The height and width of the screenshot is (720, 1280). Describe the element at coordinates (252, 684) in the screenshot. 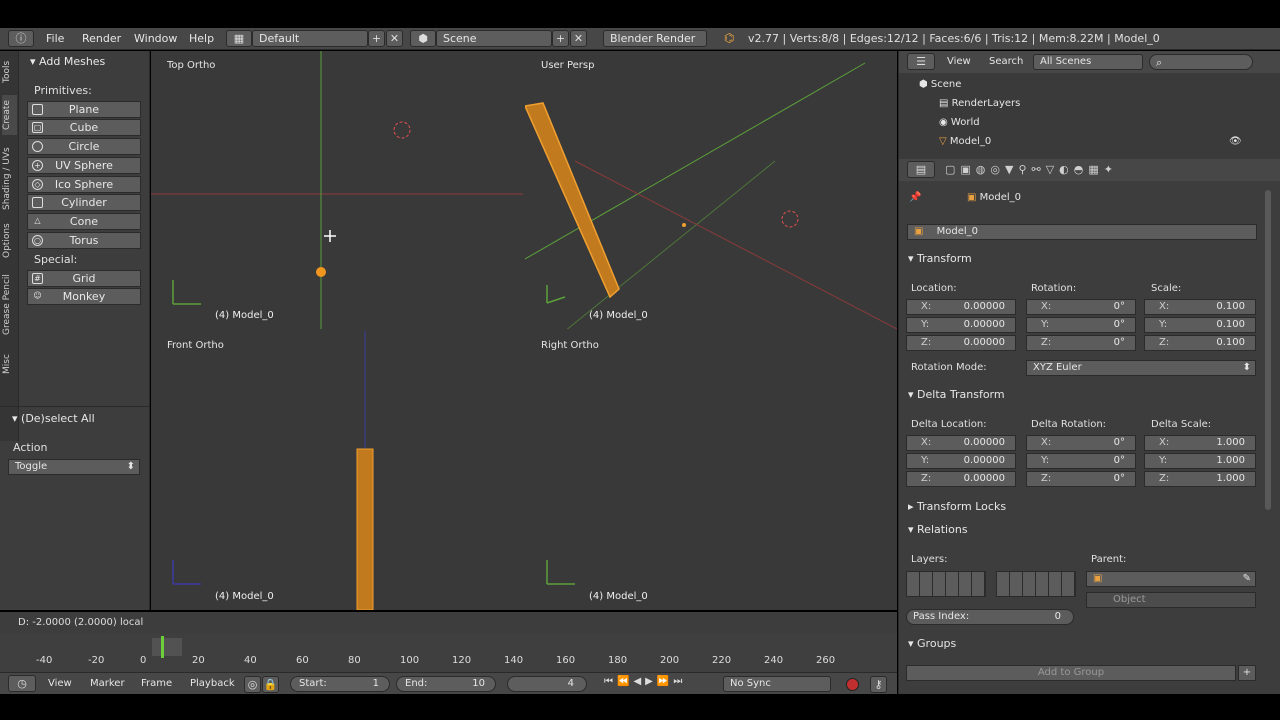

I see `keyframe-icon: ◎` at that location.